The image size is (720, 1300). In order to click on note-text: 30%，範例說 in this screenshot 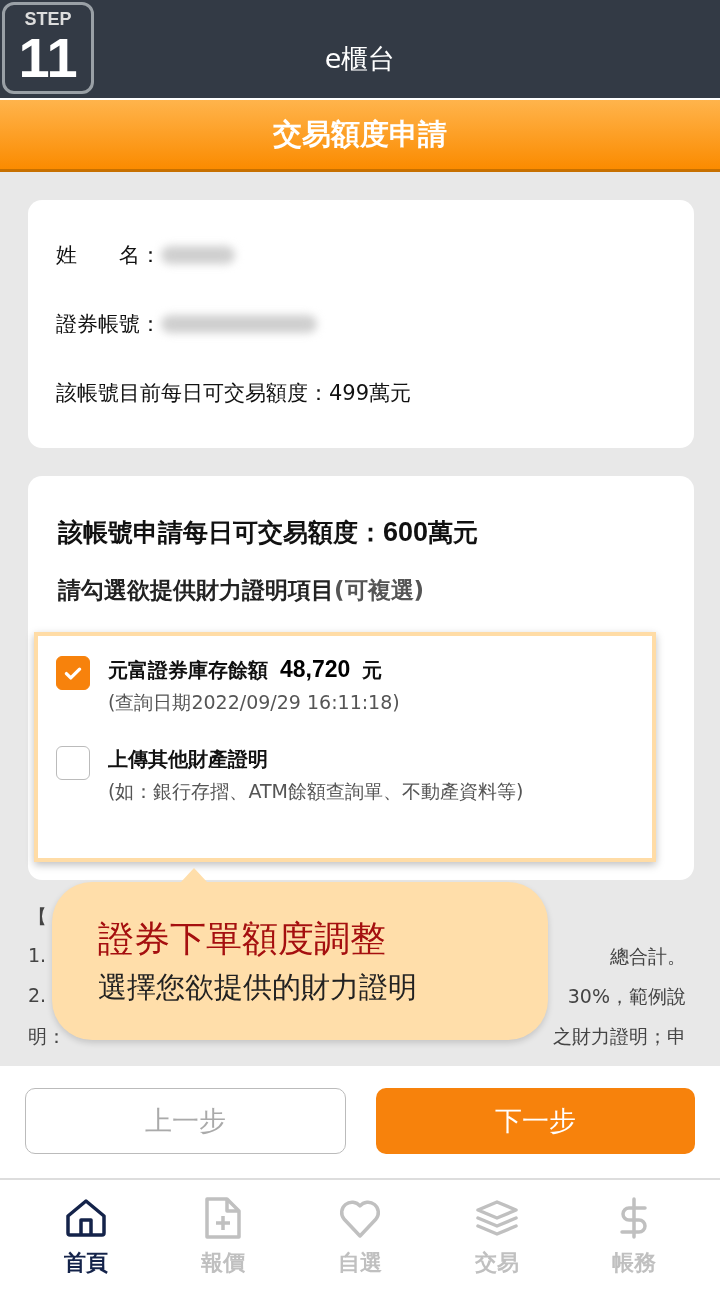, I will do `click(626, 996)`.